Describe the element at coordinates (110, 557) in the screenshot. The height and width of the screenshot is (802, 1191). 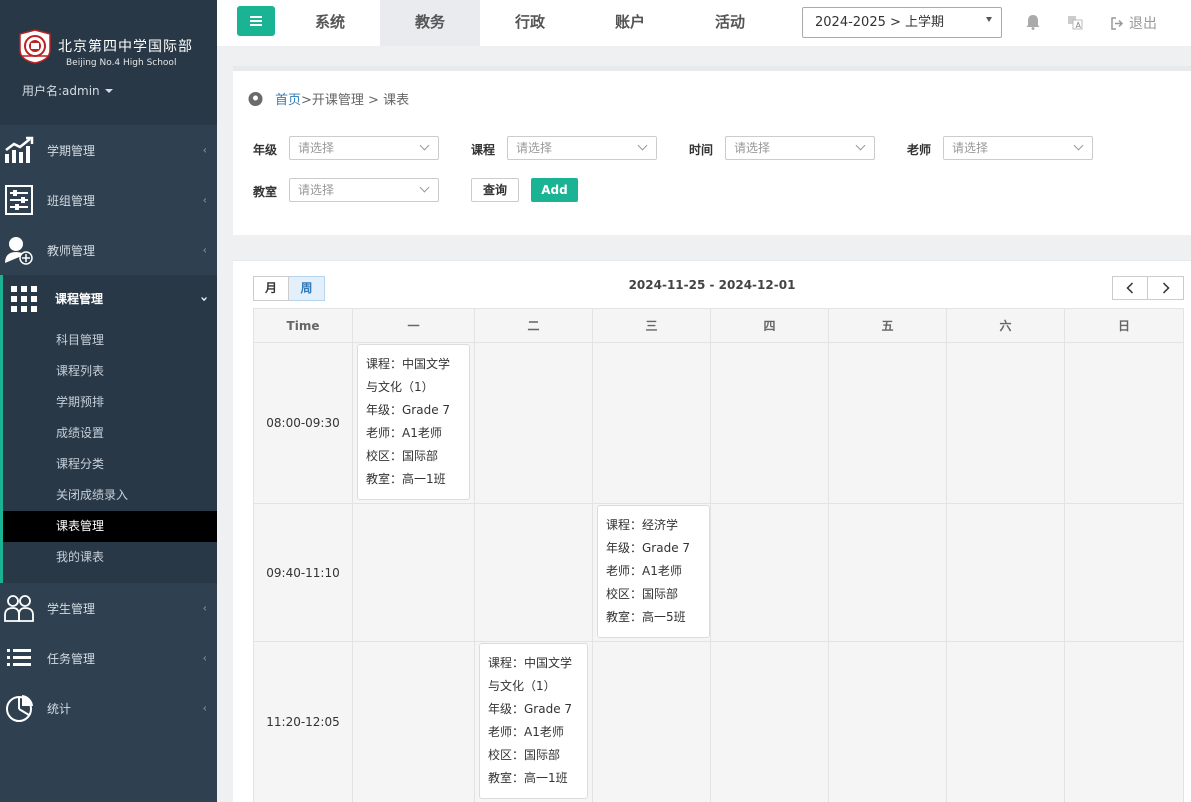
I see `submenu-my-timetable: 我的课表` at that location.